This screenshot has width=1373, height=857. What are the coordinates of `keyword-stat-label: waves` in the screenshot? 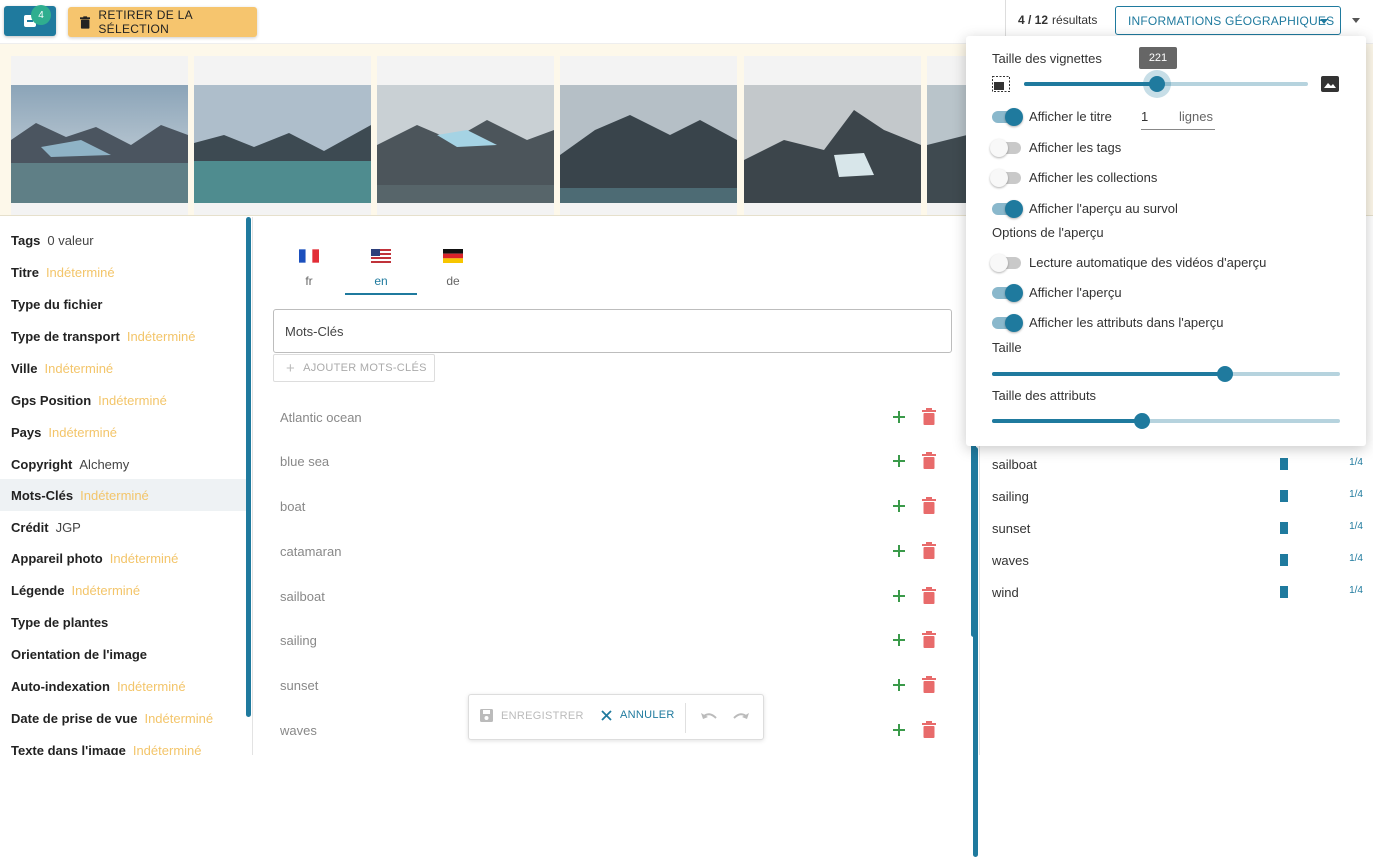 It's located at (1010, 560).